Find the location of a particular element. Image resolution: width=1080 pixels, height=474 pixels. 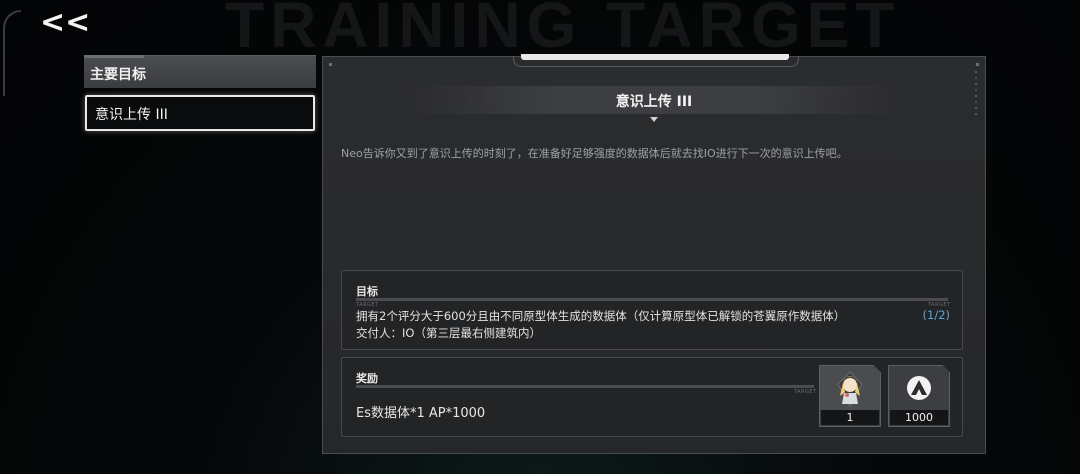

sidebar-header-label: 主要目标 is located at coordinates (118, 75).